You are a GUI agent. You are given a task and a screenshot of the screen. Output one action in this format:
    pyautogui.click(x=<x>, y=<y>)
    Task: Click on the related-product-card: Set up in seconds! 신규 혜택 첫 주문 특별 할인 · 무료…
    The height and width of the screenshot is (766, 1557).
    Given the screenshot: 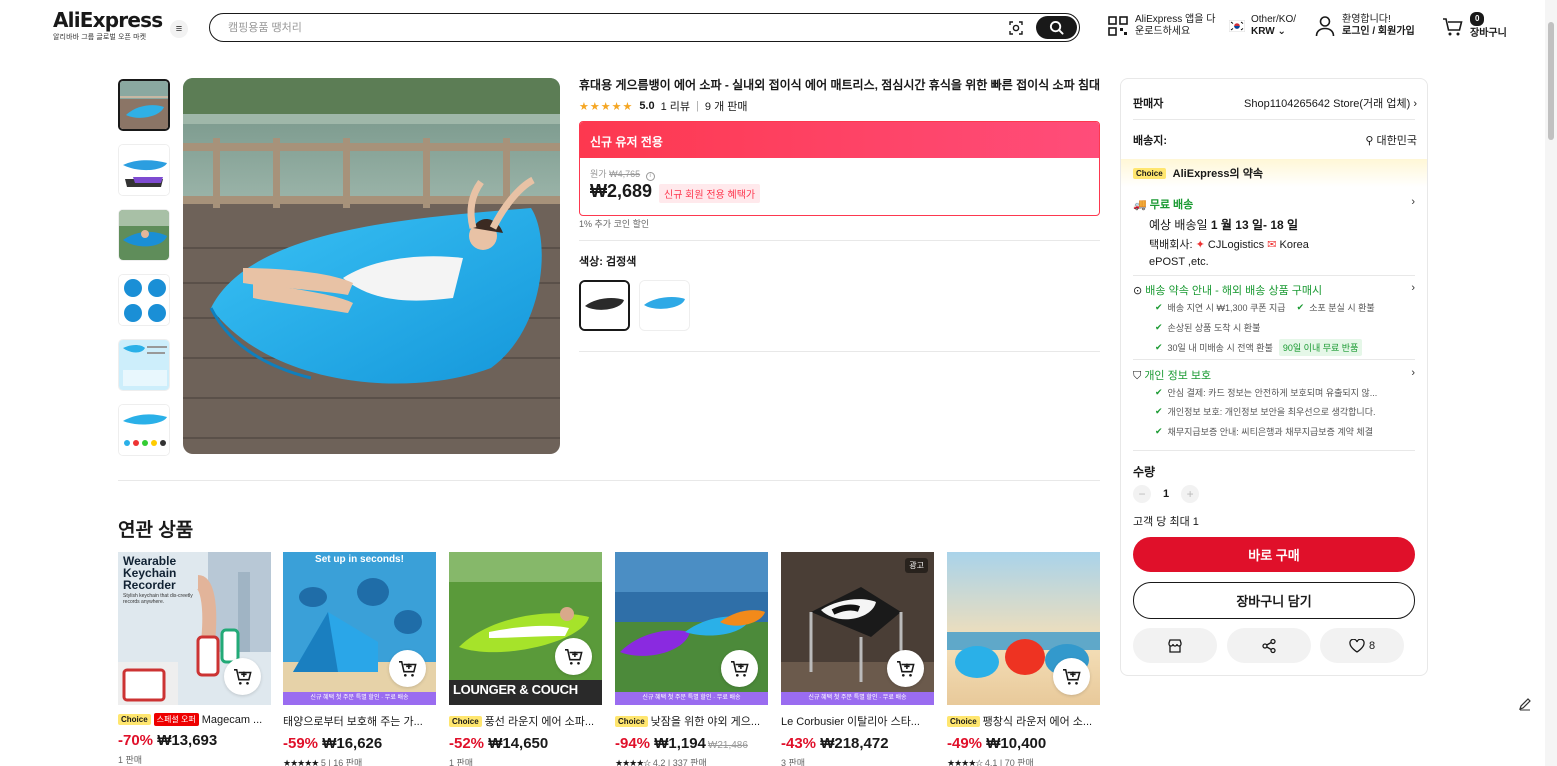 What is the action you would take?
    pyautogui.click(x=359, y=659)
    